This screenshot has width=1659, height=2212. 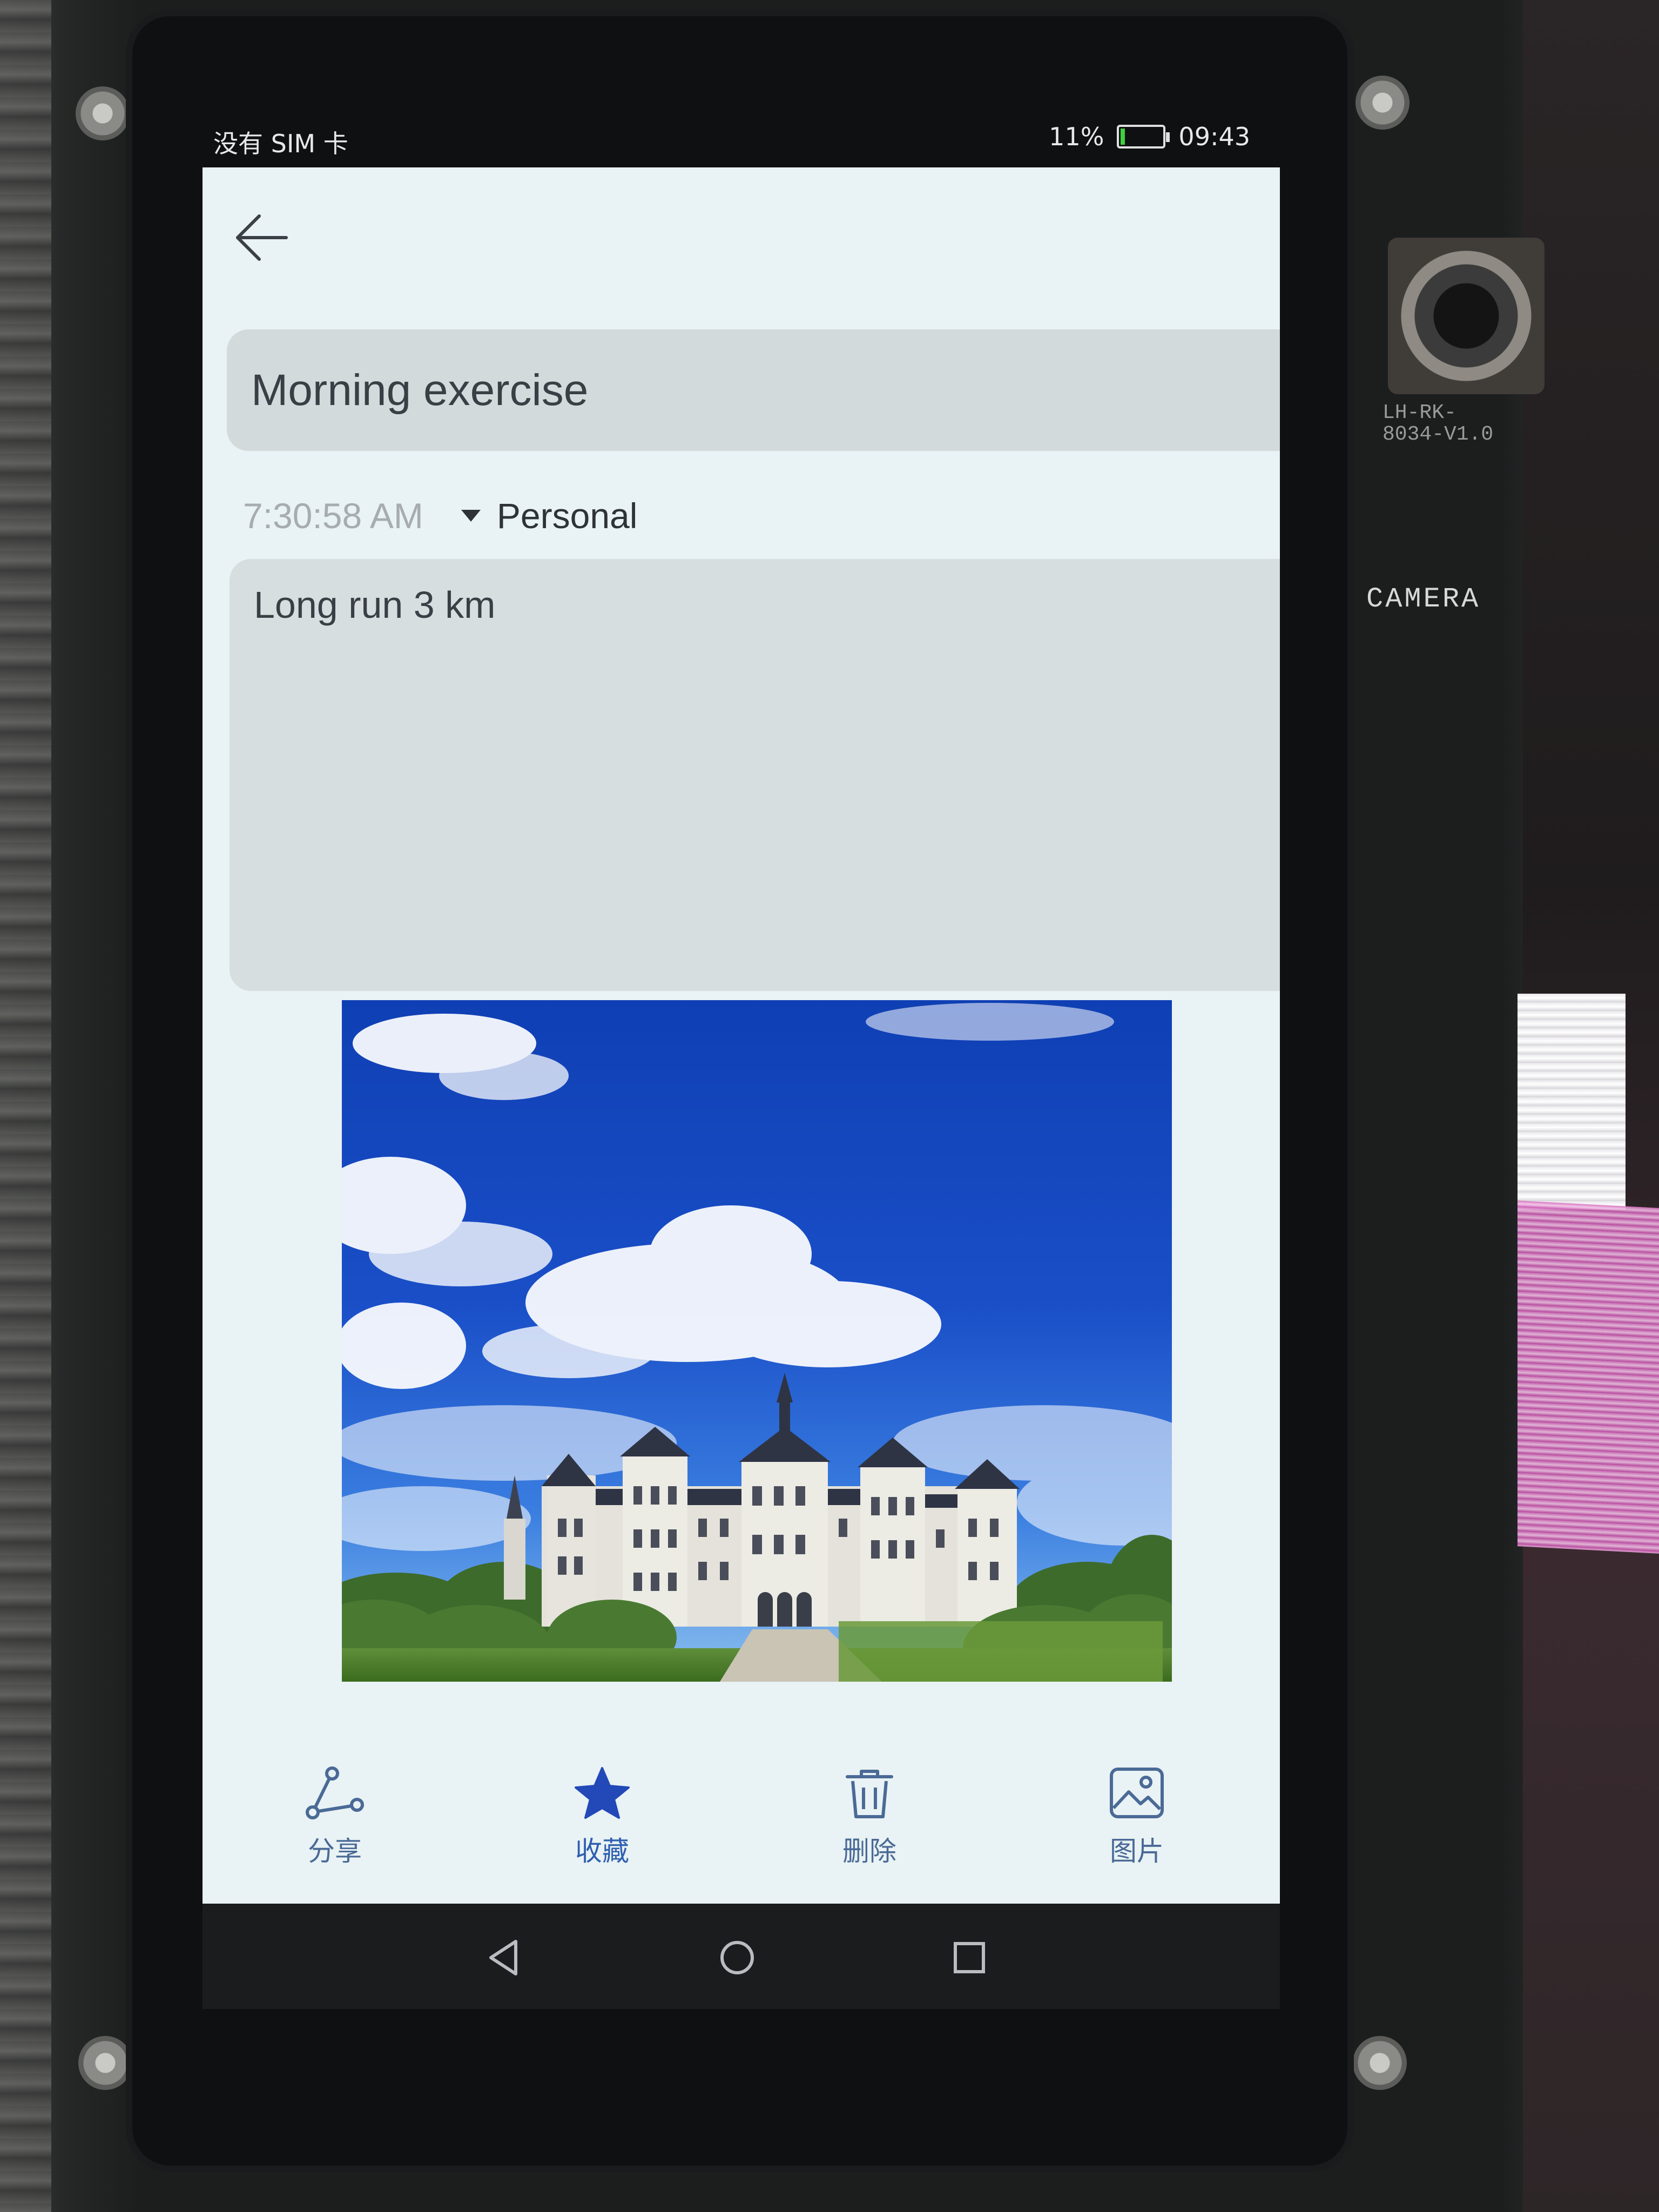 I want to click on carrier-text: 没有 SIM 卡, so click(x=280, y=143).